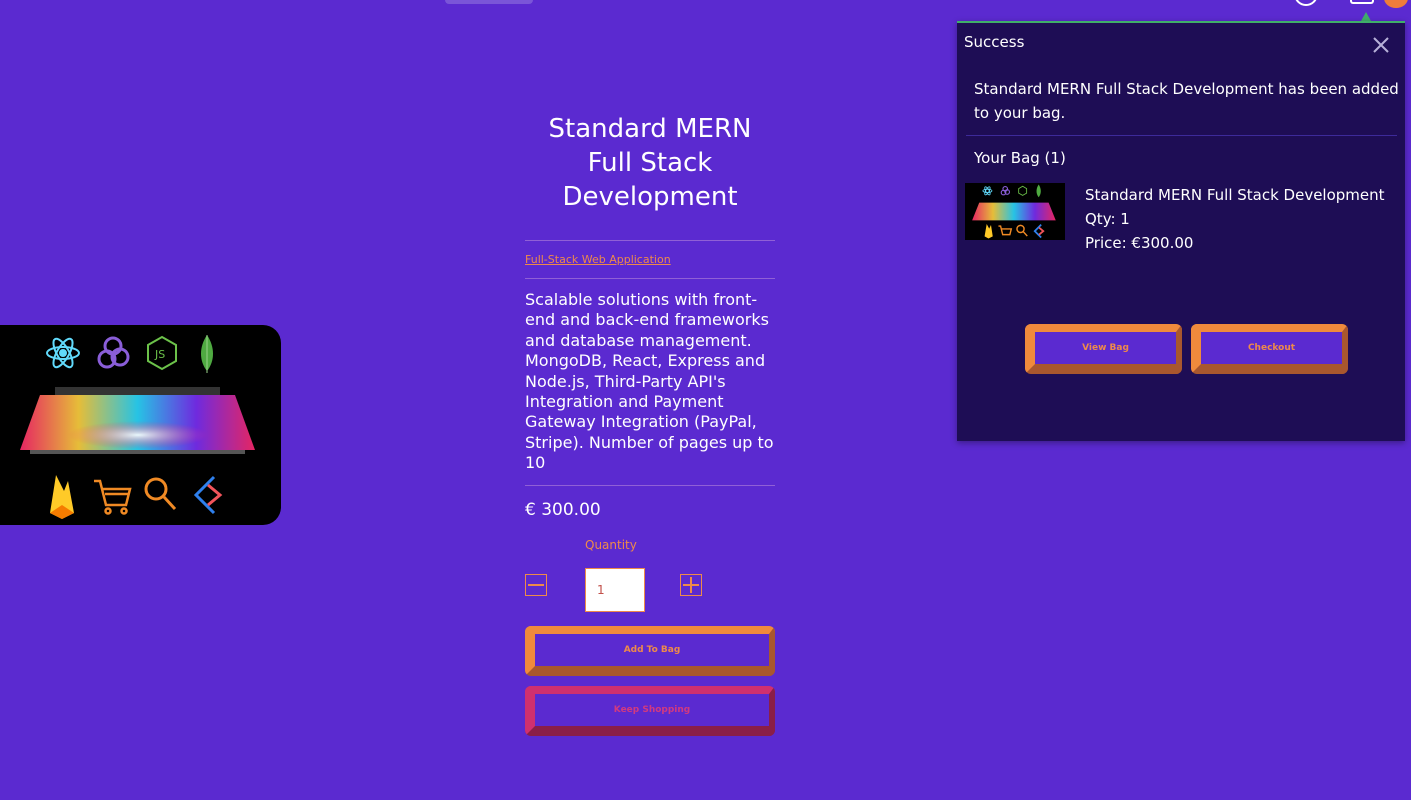 This screenshot has height=800, width=1411. What do you see at coordinates (489, 2) in the screenshot?
I see `header-stub` at bounding box center [489, 2].